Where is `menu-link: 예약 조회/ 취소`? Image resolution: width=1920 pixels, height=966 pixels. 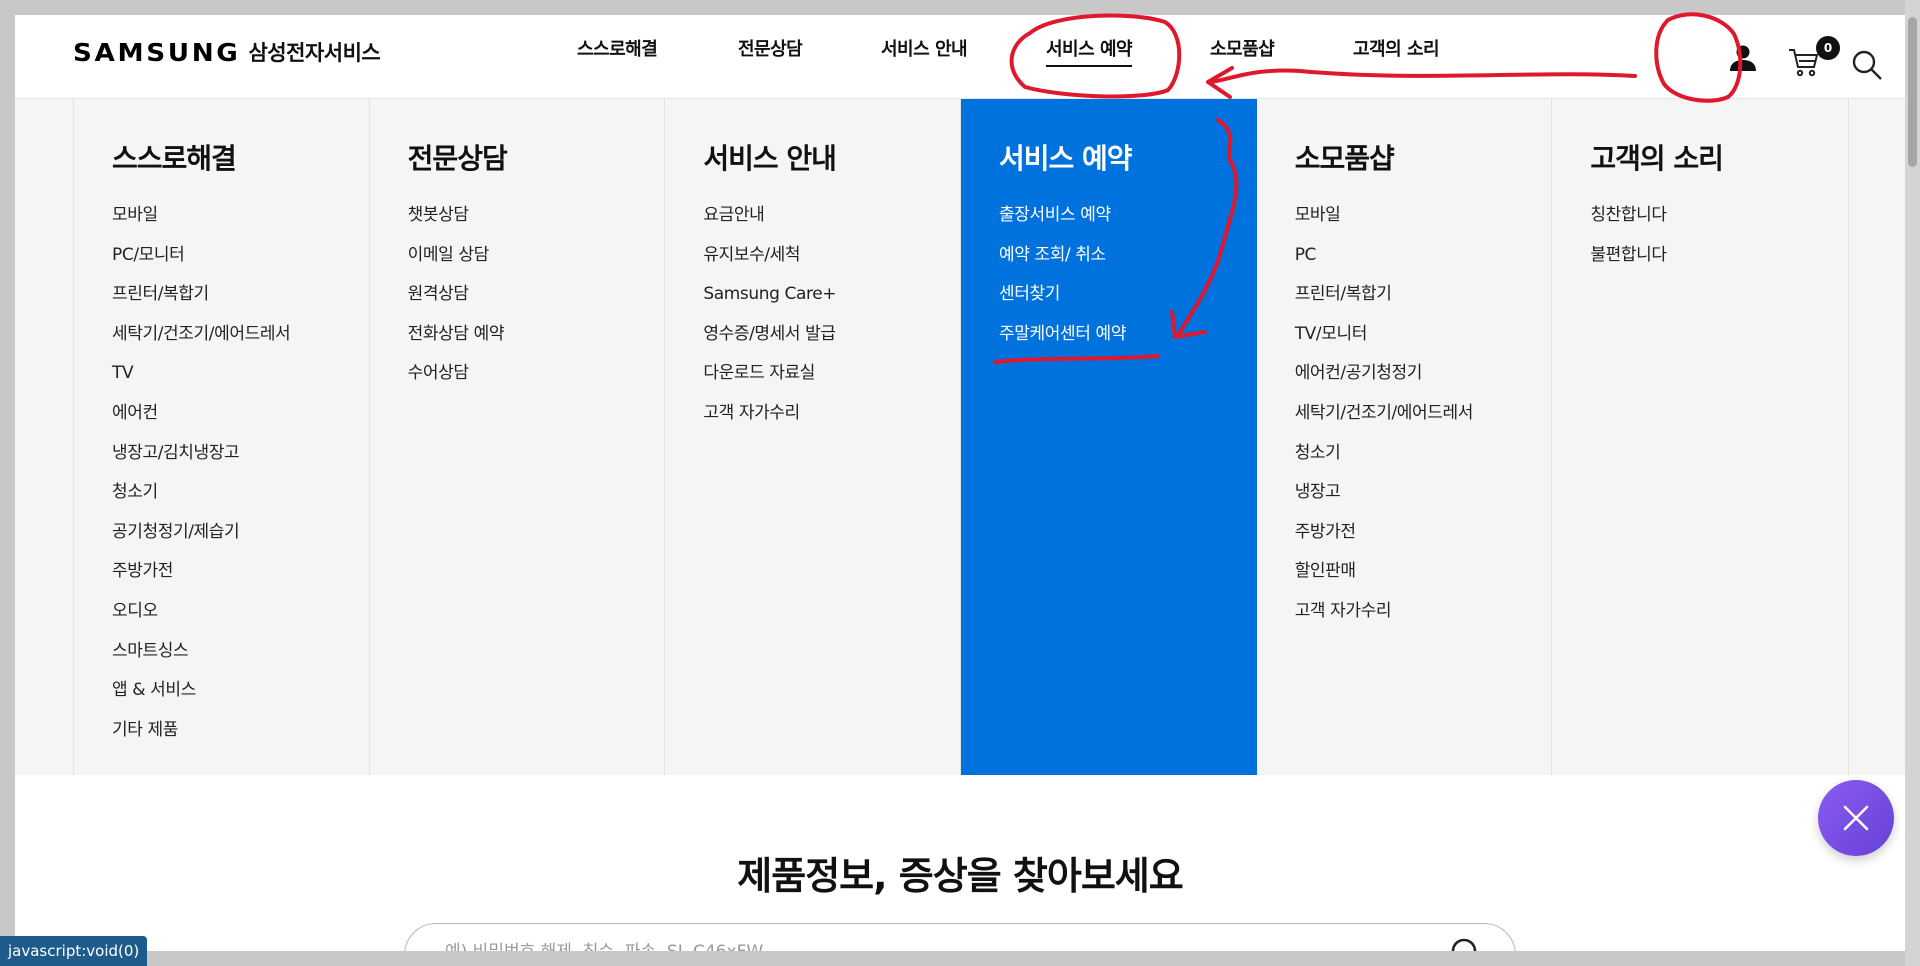
menu-link: 예약 조회/ 취소 is located at coordinates (1127, 263).